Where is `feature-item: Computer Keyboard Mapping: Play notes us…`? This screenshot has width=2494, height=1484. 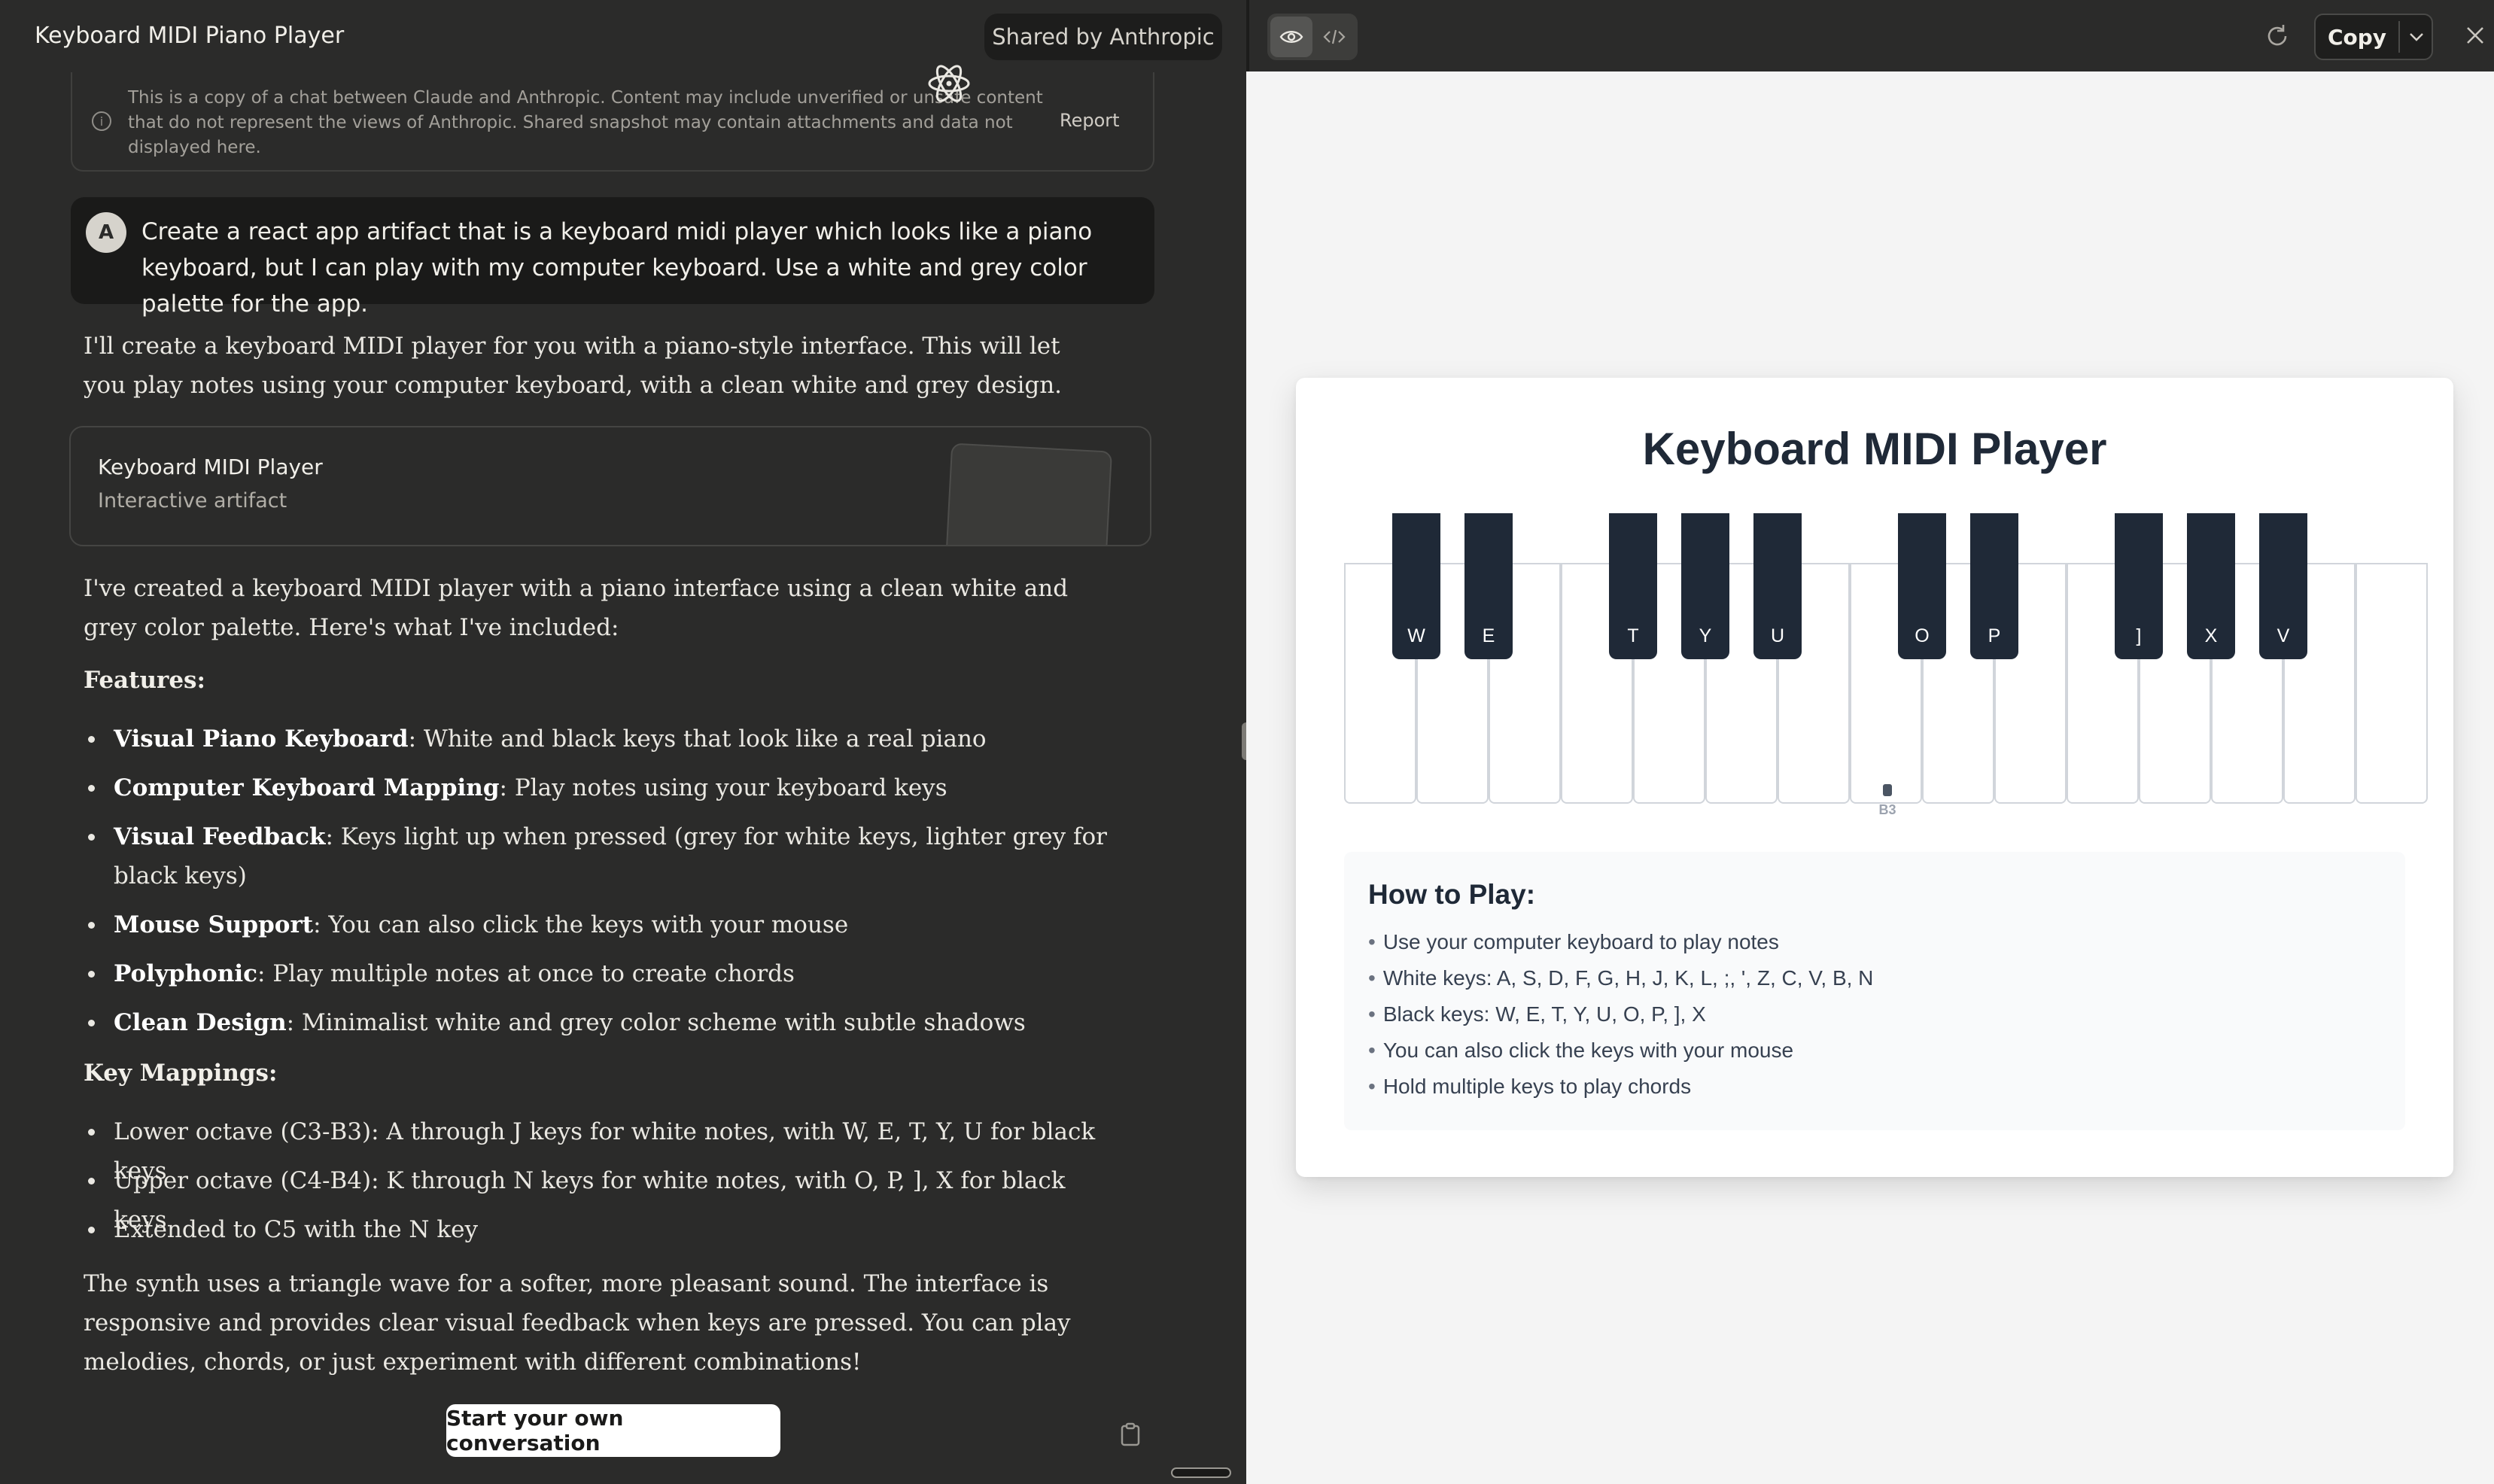 feature-item: Computer Keyboard Mapping: Play notes us… is located at coordinates (598, 787).